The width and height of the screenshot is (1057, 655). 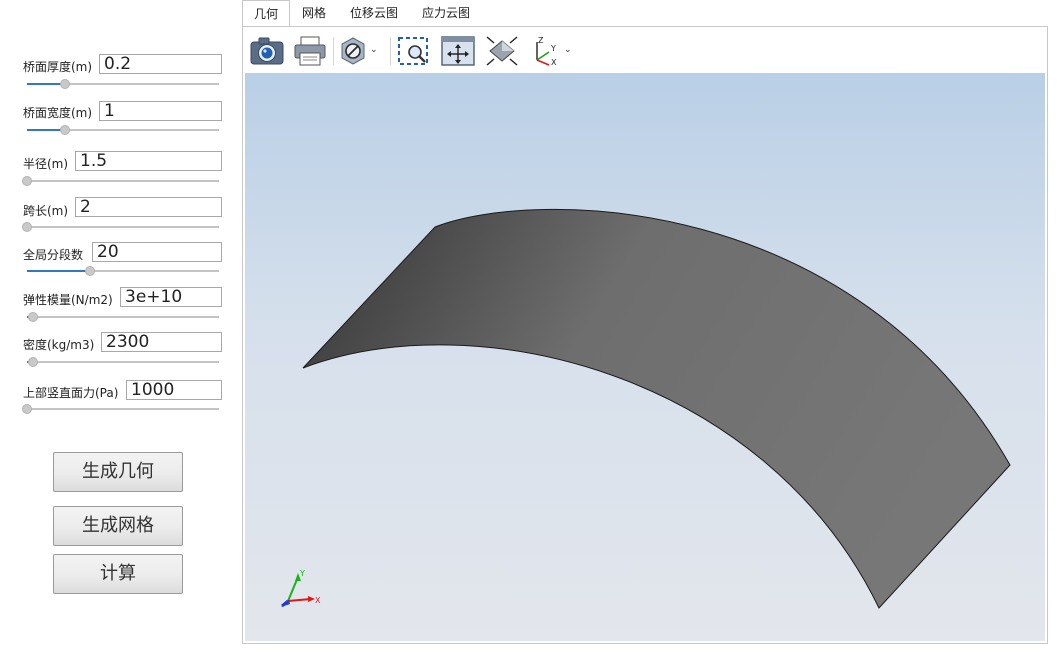 What do you see at coordinates (314, 13) in the screenshot?
I see `tab-mesh: 网格` at bounding box center [314, 13].